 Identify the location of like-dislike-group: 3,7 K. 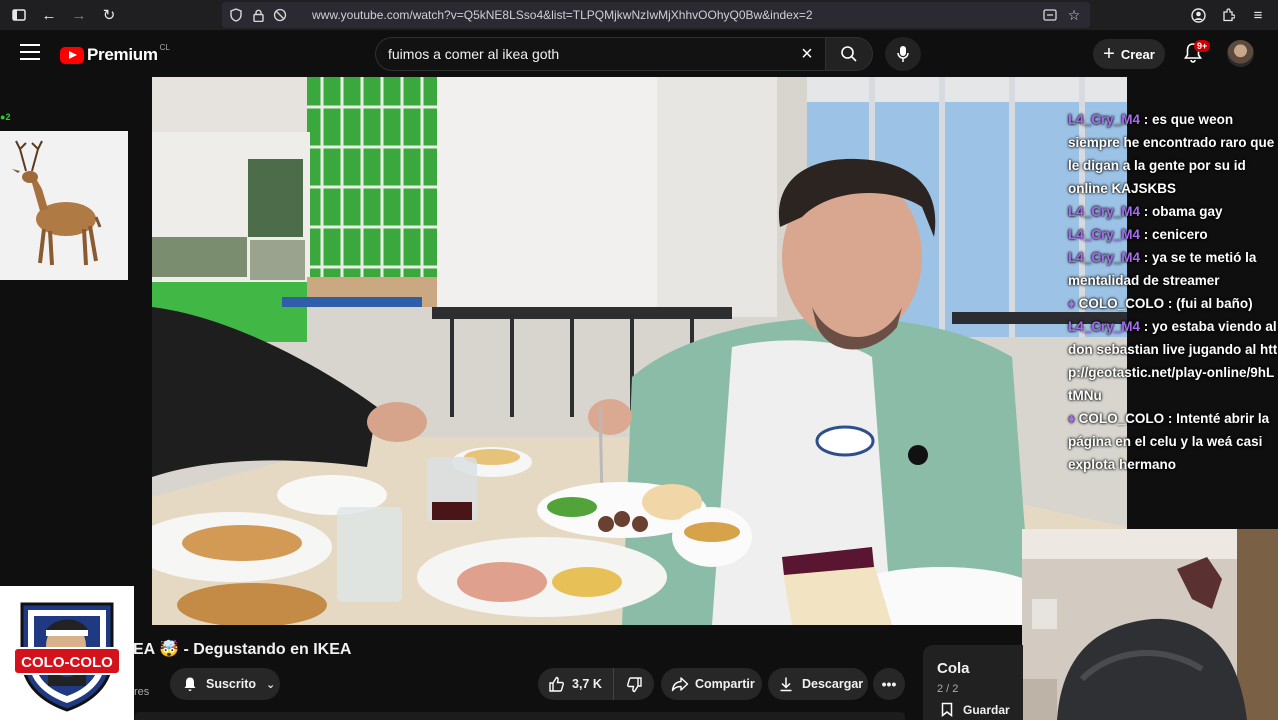
(596, 684).